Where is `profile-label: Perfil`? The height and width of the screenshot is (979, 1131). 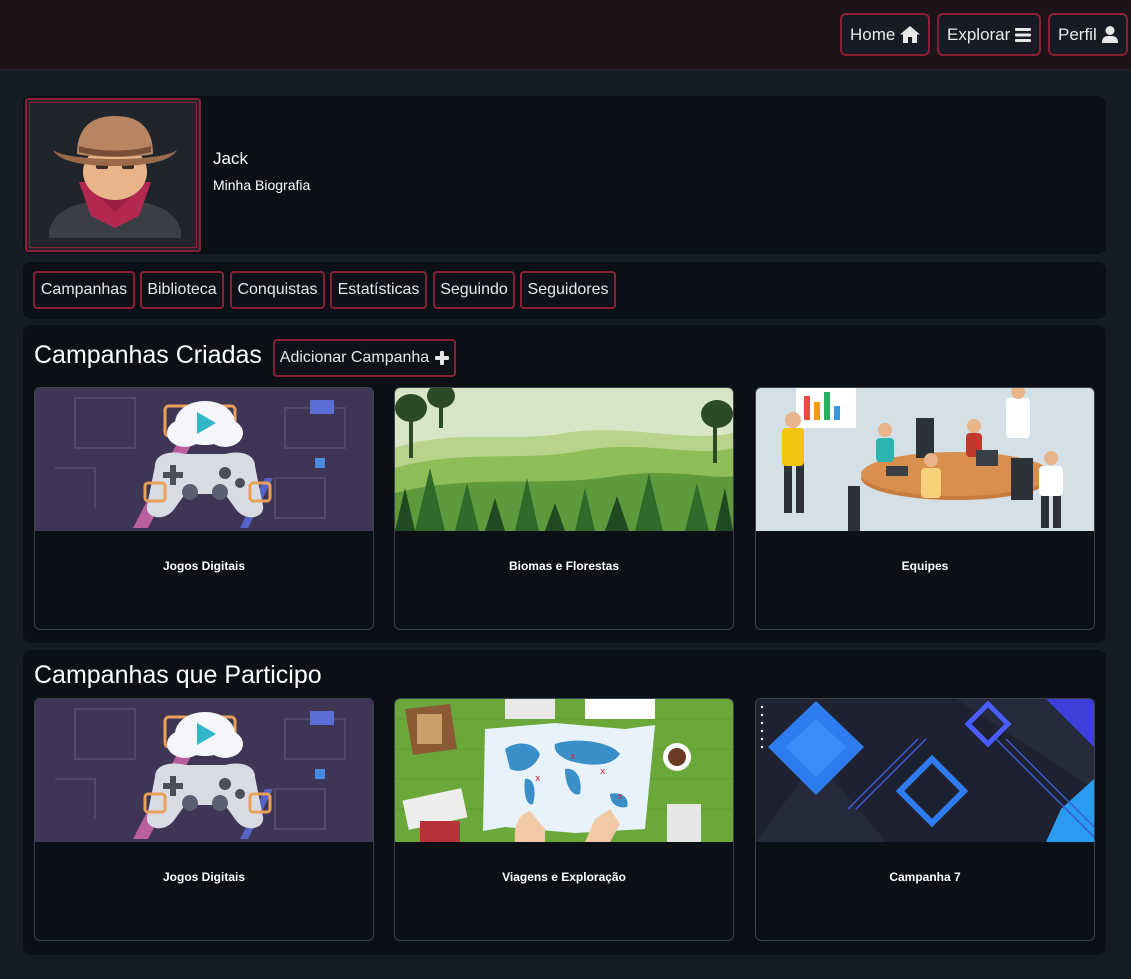 profile-label: Perfil is located at coordinates (1077, 34).